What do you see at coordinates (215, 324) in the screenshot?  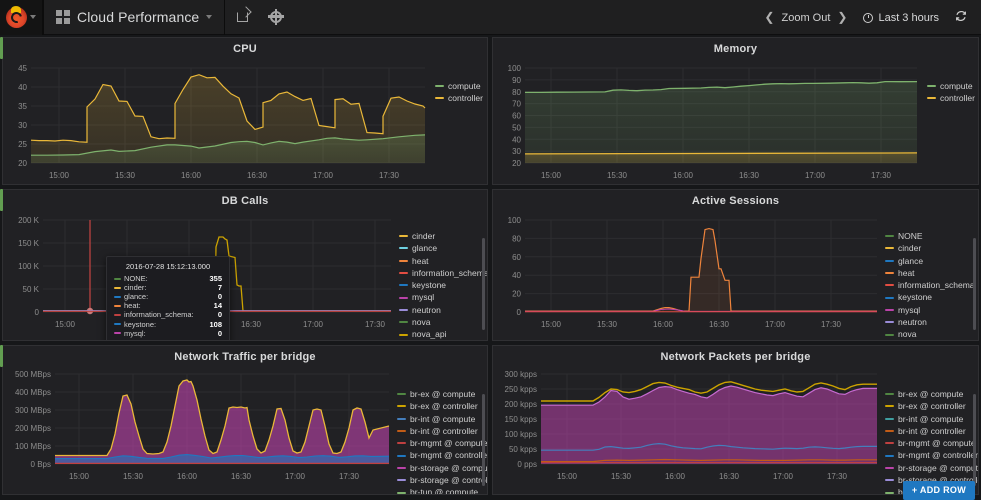 I see `tooltip-series-value: 108` at bounding box center [215, 324].